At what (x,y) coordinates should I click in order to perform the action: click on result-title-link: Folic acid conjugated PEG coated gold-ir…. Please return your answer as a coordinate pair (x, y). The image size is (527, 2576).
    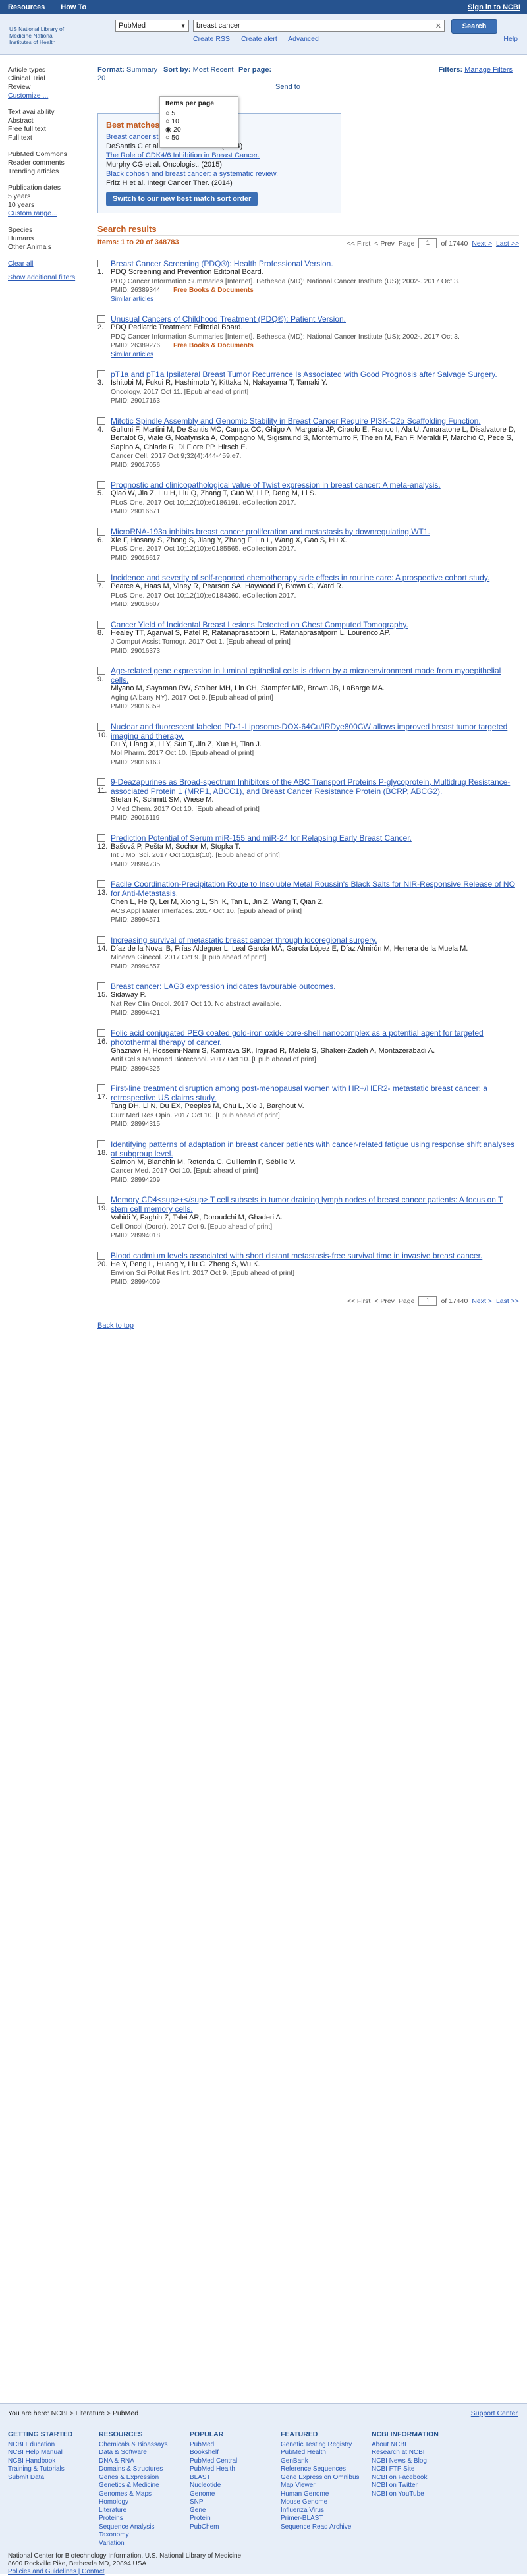
    Looking at the image, I should click on (315, 1037).